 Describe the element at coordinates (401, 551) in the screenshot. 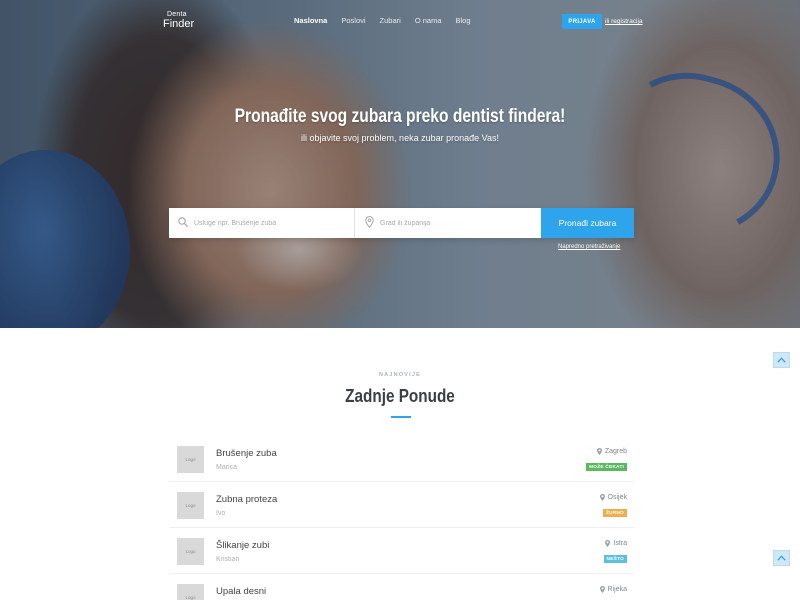

I see `list-item: Logo Šlikanje zubi Kristian Istra NEŠTO` at that location.